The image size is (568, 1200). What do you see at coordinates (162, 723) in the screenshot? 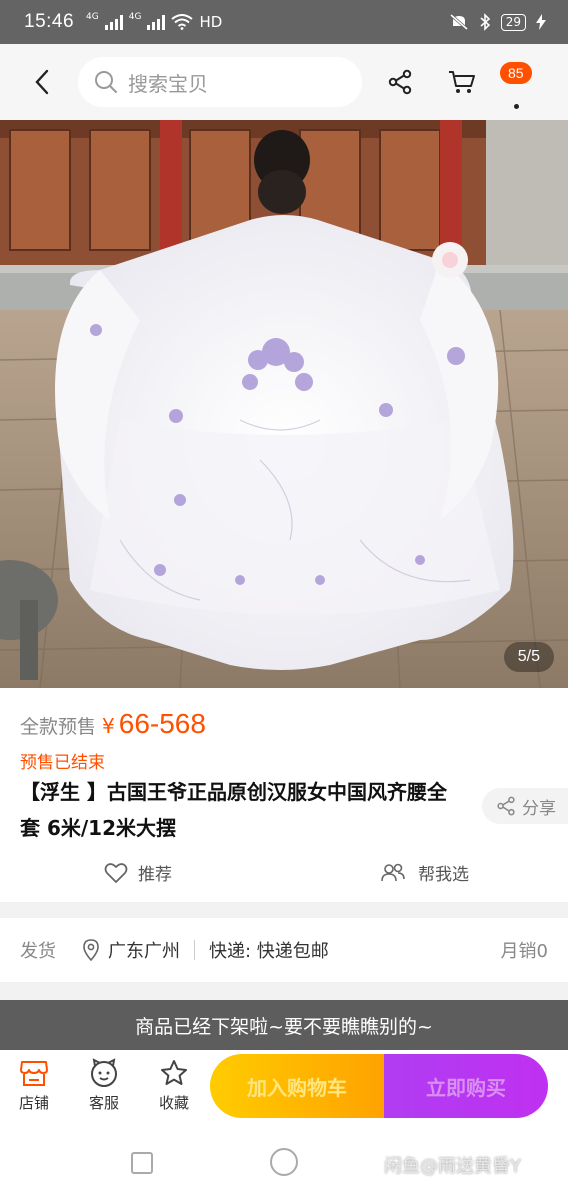
I see `price-value: 66-568` at bounding box center [162, 723].